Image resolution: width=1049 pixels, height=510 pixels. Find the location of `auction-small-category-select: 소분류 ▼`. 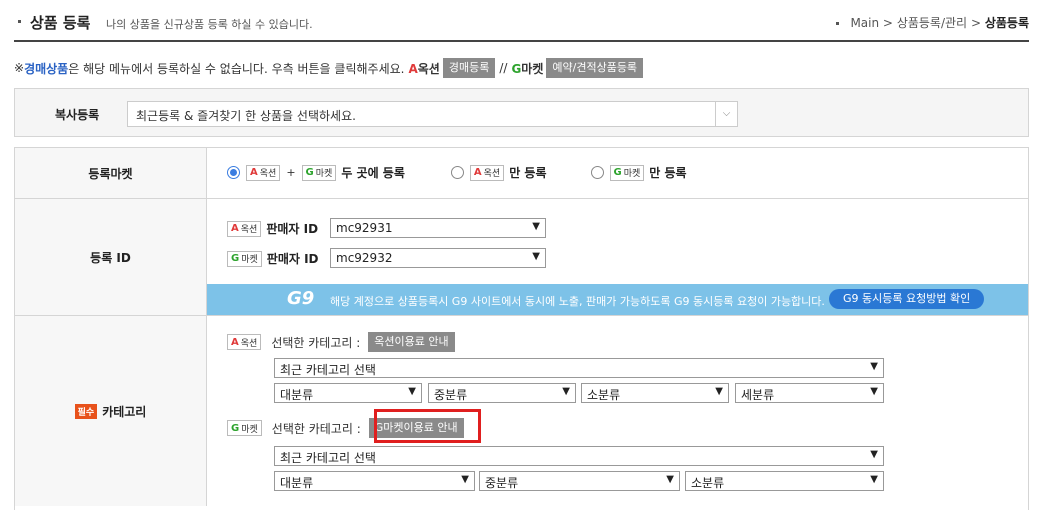

auction-small-category-select: 소분류 ▼ is located at coordinates (655, 393).